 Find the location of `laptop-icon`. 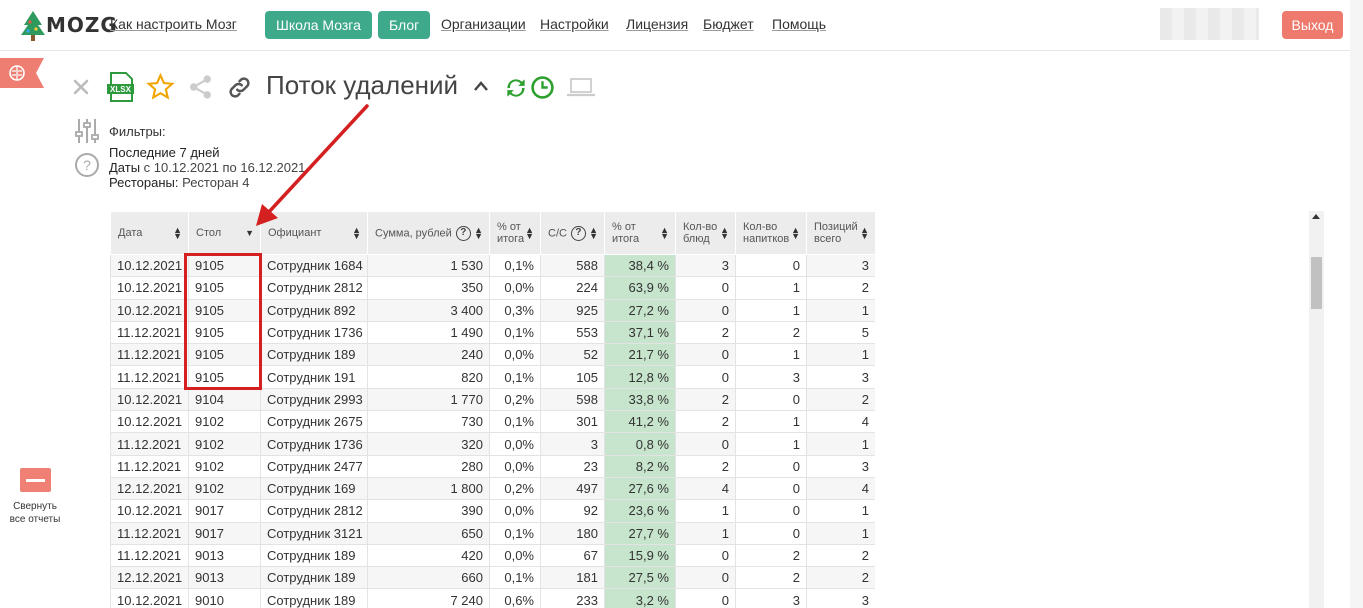

laptop-icon is located at coordinates (581, 88).